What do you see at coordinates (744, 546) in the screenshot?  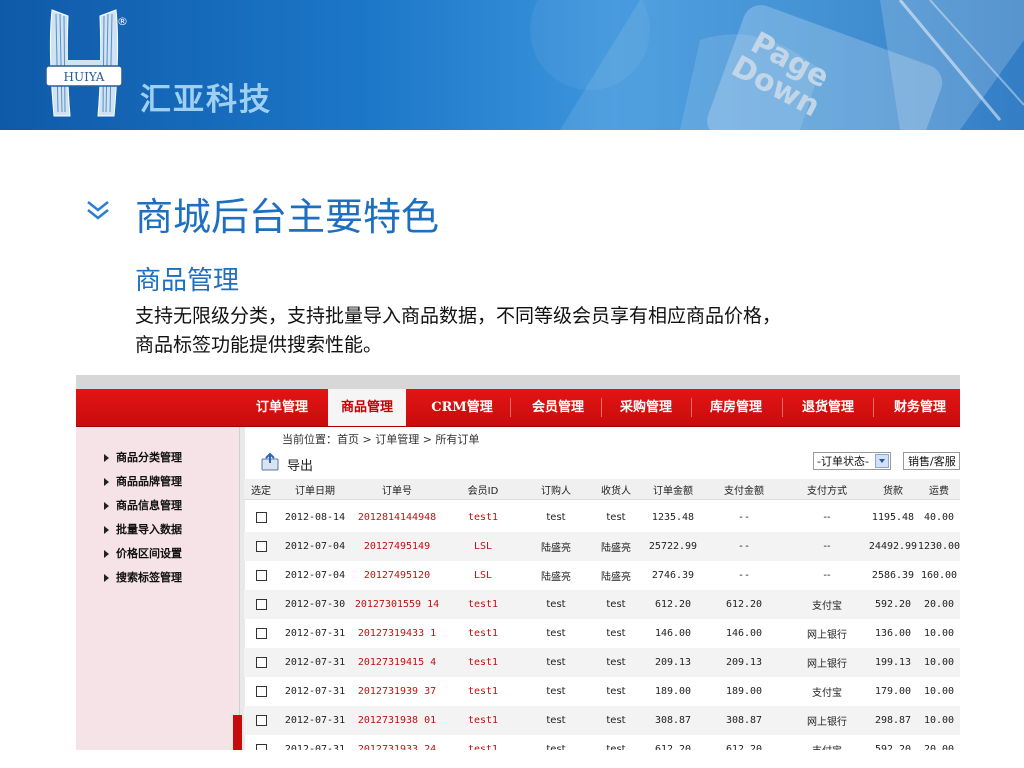 I see `paid-amount: --` at bounding box center [744, 546].